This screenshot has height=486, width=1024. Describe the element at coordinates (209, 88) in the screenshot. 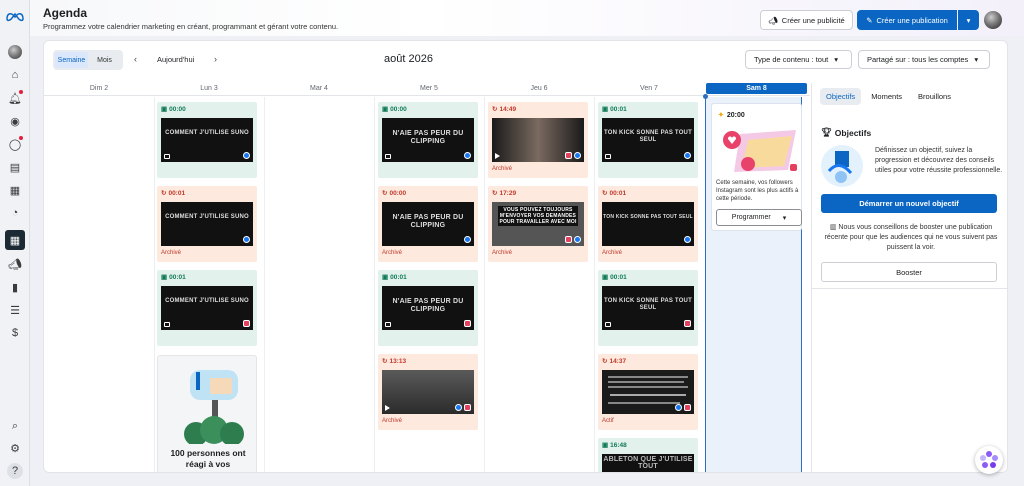

I see `day-header: Lun 3` at that location.